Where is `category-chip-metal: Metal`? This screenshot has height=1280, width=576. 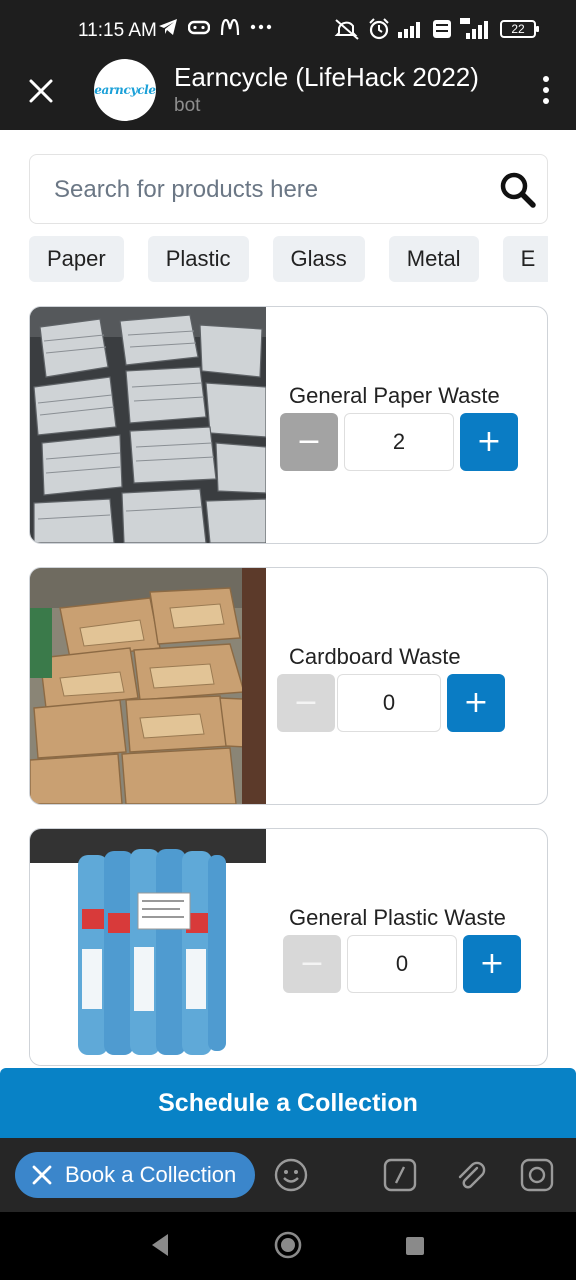
category-chip-metal: Metal is located at coordinates (433, 259).